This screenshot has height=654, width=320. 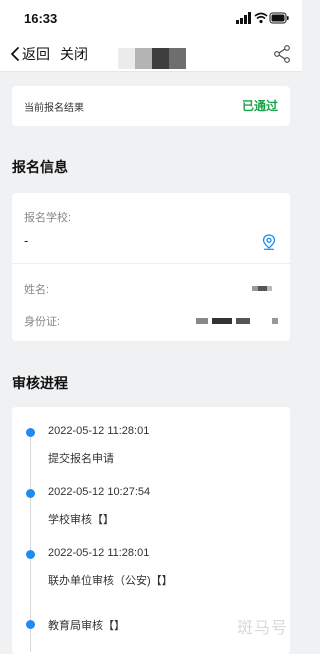 I want to click on progress-section-title: 审核进程, so click(x=40, y=383).